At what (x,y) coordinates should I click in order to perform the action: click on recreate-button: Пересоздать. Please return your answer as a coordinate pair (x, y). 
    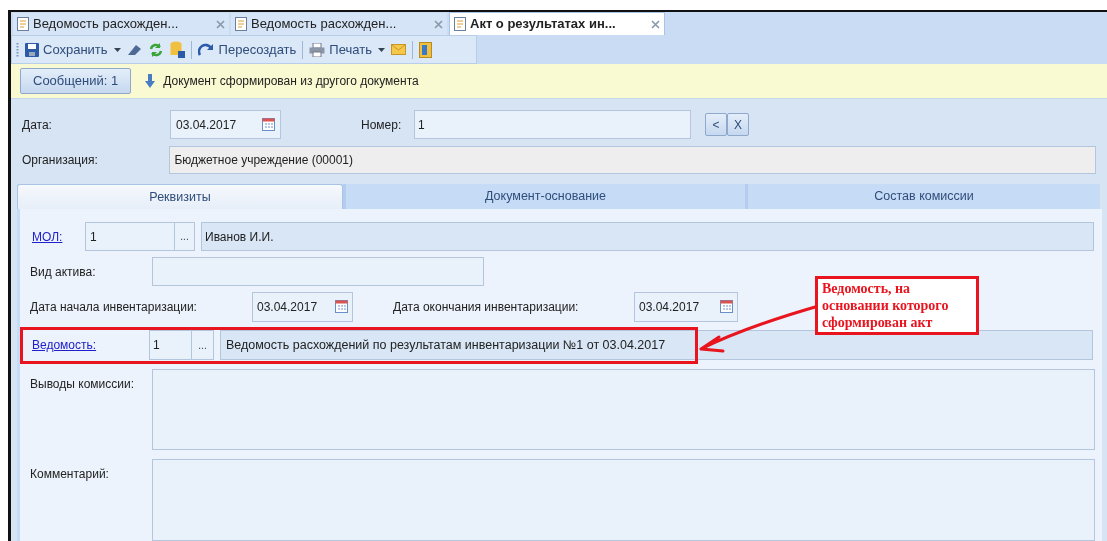
    Looking at the image, I should click on (247, 49).